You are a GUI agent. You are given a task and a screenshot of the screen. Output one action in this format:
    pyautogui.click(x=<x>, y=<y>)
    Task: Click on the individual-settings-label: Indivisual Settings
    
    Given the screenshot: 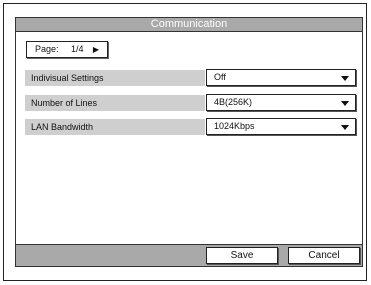 What is the action you would take?
    pyautogui.click(x=115, y=78)
    